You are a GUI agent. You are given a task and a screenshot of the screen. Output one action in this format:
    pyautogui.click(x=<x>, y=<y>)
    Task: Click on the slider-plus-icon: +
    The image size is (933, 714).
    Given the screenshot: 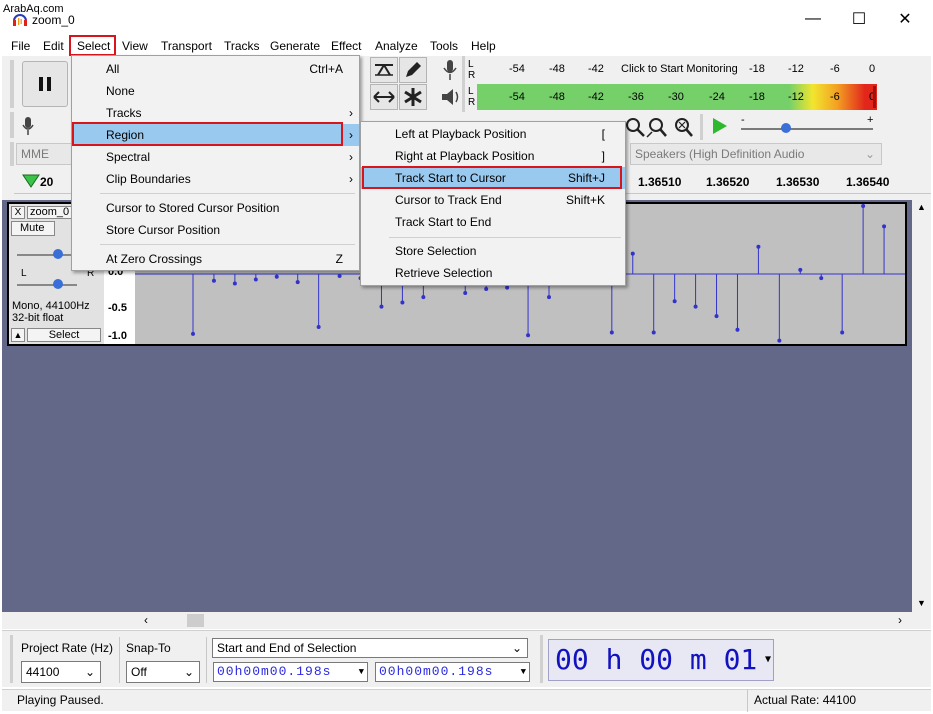 What is the action you would take?
    pyautogui.click(x=870, y=120)
    